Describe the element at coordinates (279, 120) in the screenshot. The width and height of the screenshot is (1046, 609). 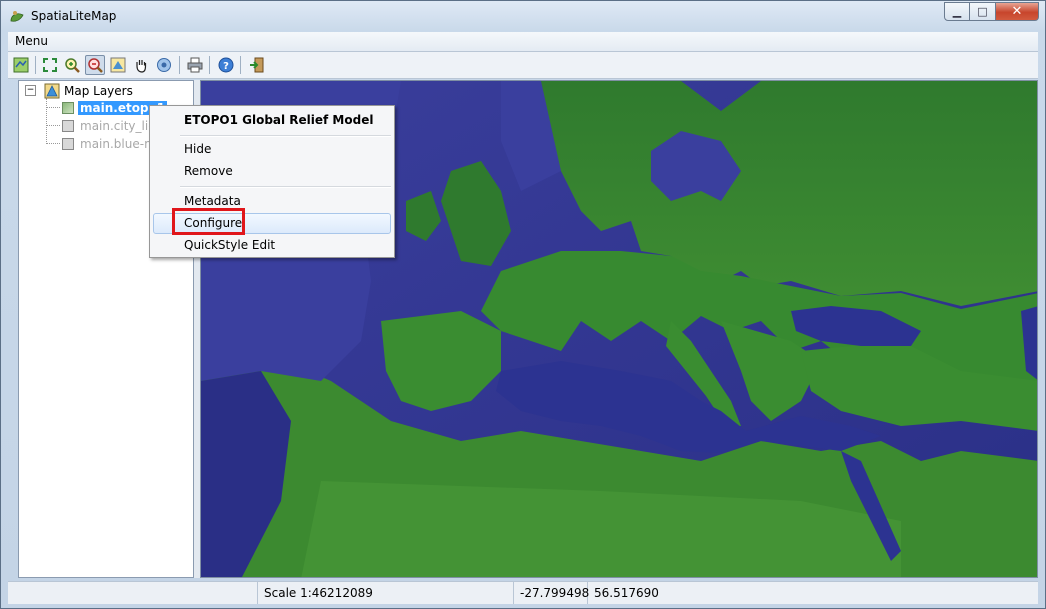
I see `context-menu-title: ETOPO1 Global Relief Model` at that location.